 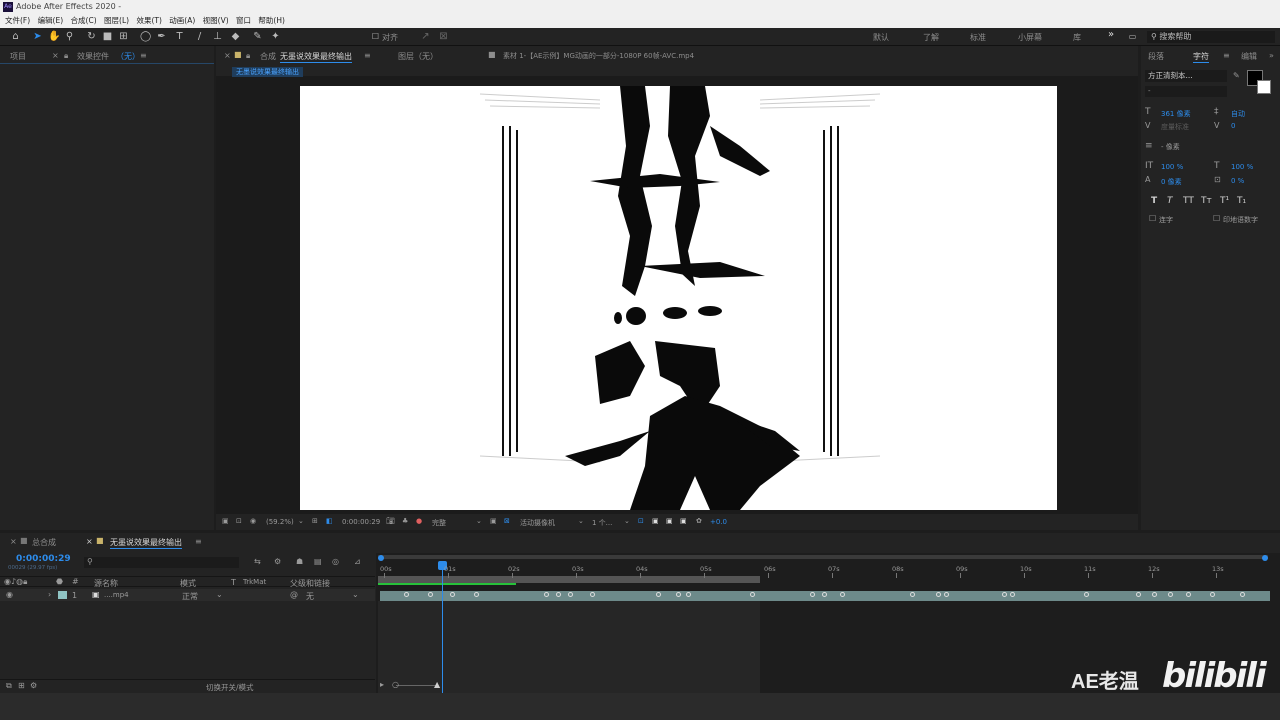 What do you see at coordinates (1264, 87) in the screenshot?
I see `stroke-color-swatch` at bounding box center [1264, 87].